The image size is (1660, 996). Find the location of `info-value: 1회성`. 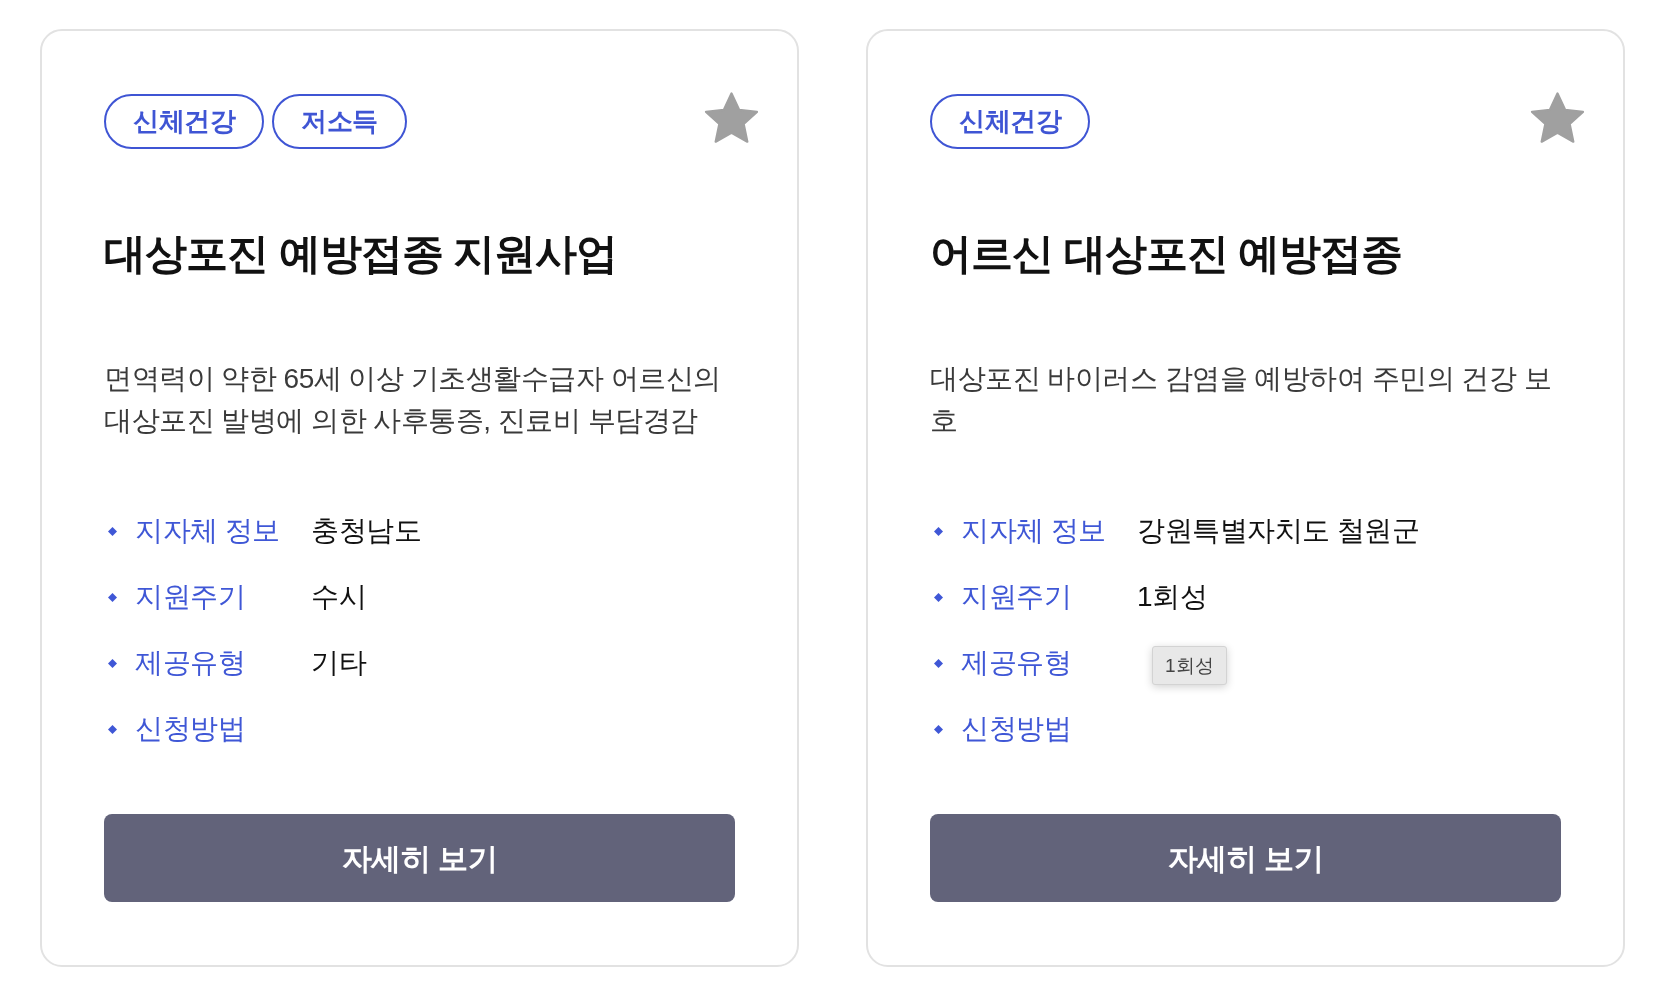

info-value: 1회성 is located at coordinates (1172, 597).